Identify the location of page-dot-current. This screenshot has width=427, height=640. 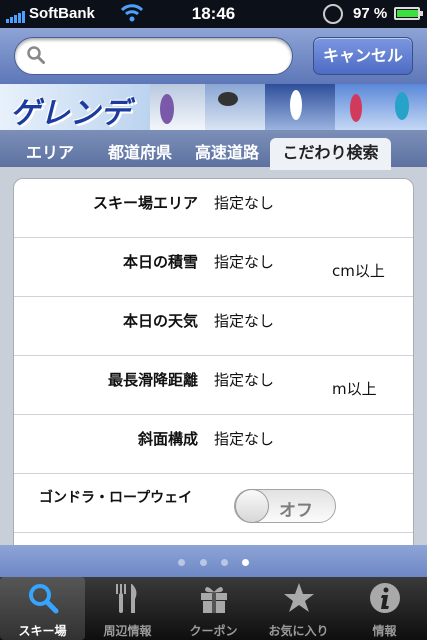
(245, 562).